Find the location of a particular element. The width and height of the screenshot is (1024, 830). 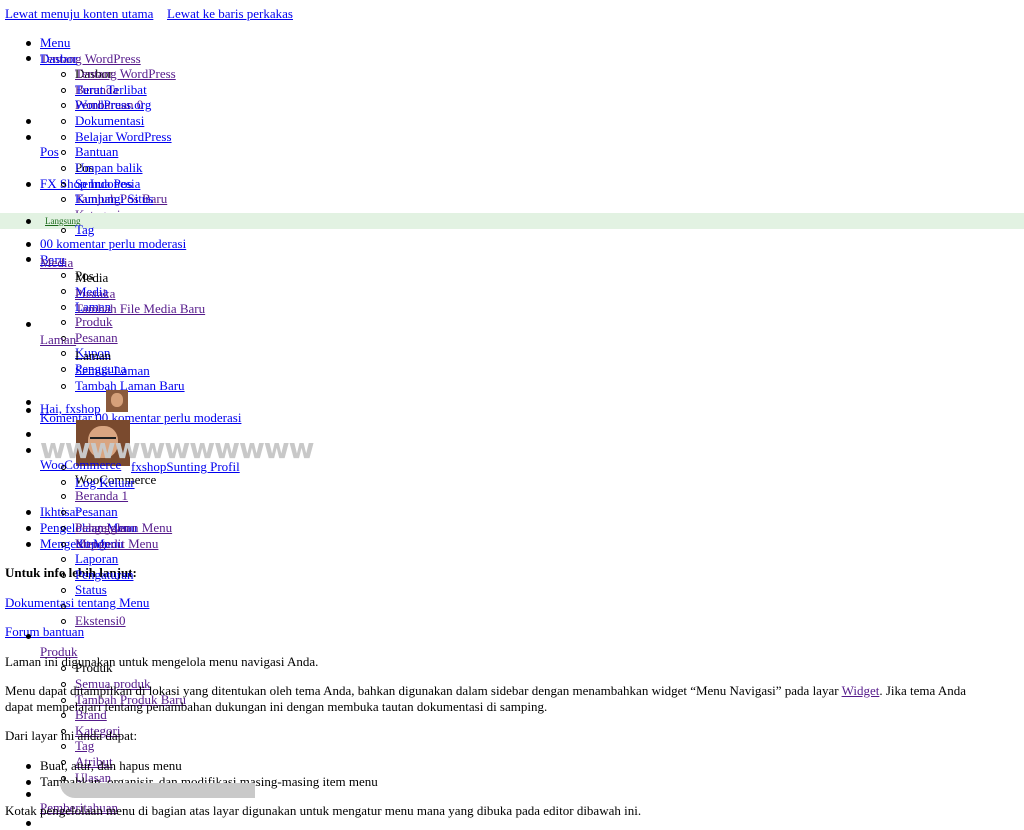

admin-menu-laman: Laman is located at coordinates (58, 339).